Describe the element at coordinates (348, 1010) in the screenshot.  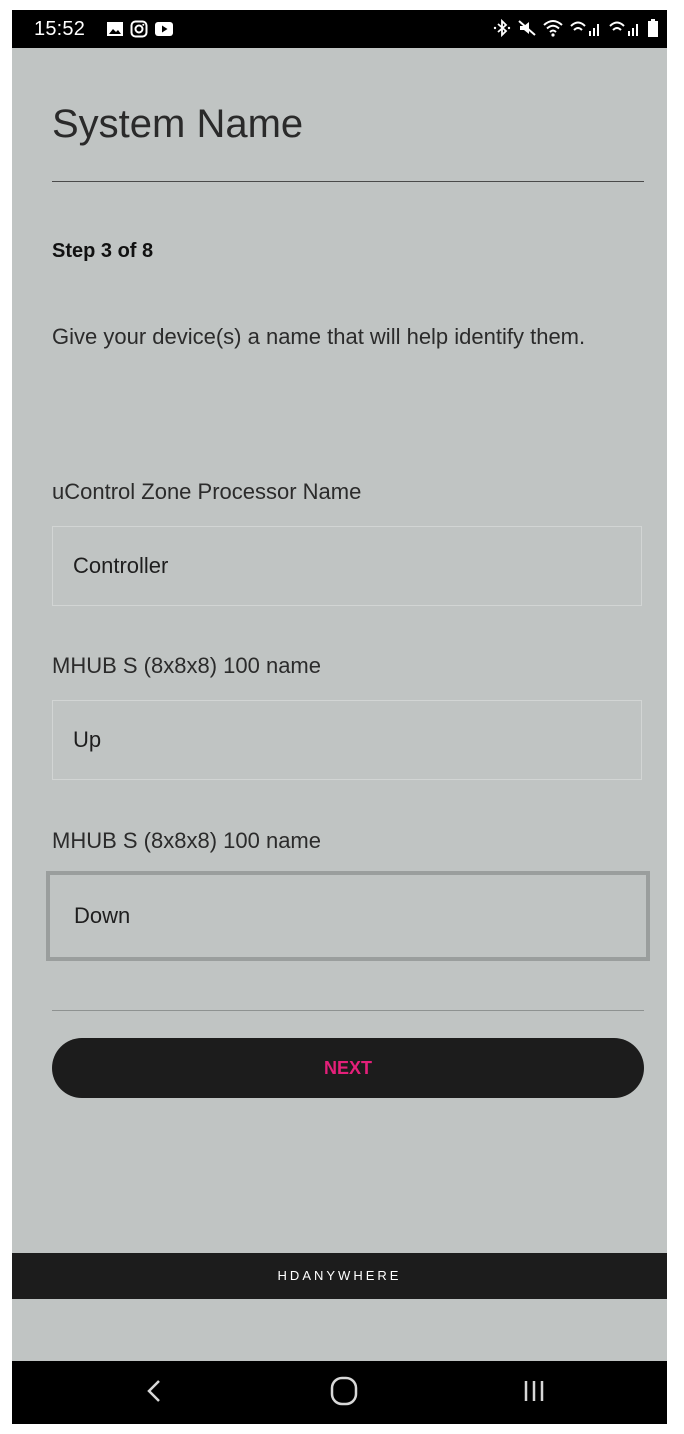
I see `form-divider` at that location.